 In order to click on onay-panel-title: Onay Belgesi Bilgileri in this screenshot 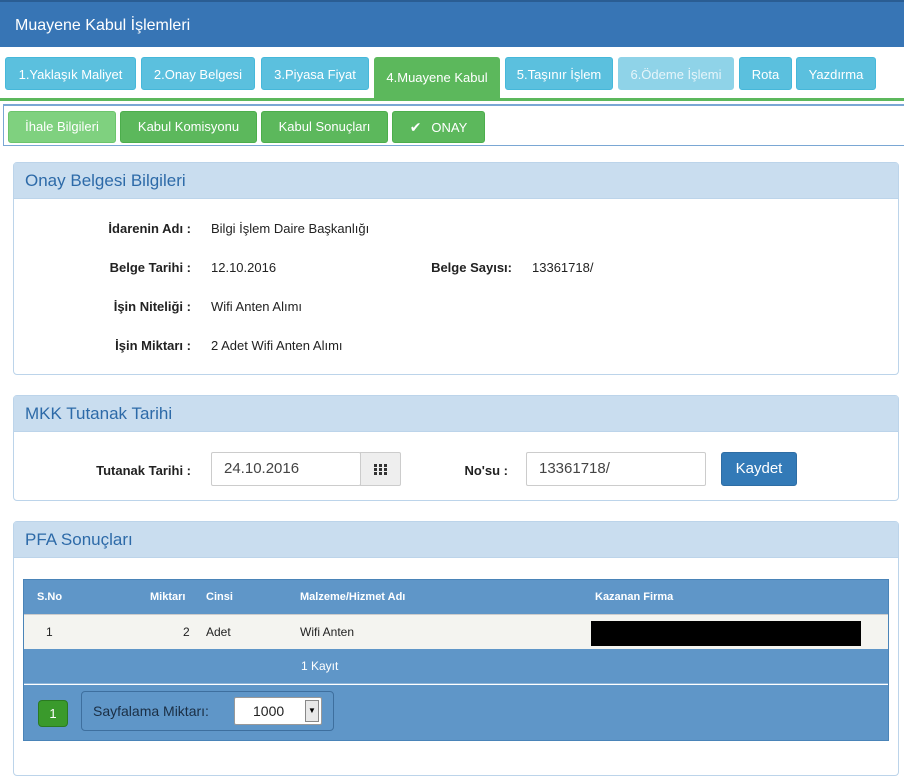, I will do `click(456, 181)`.